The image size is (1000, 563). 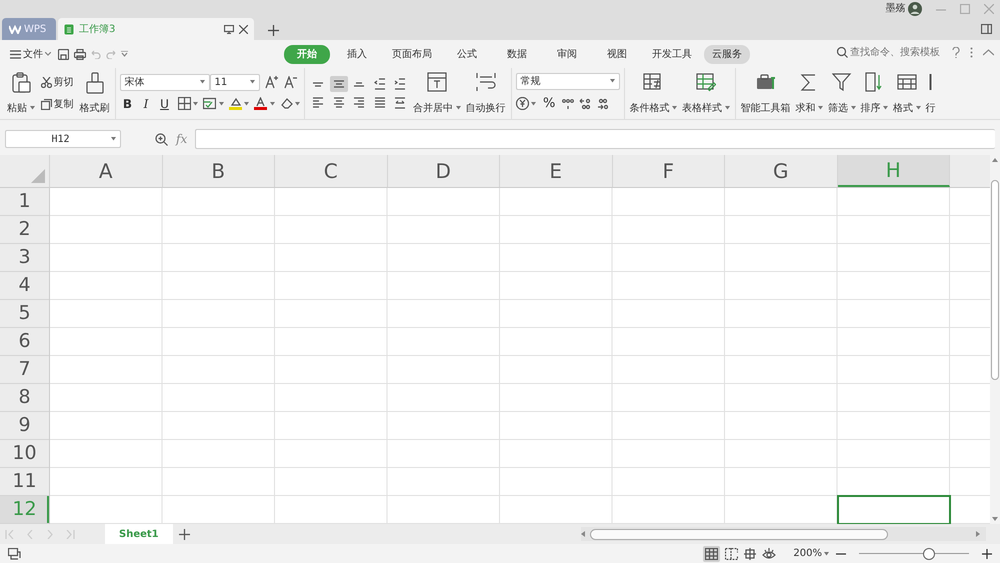 I want to click on print-icon, so click(x=80, y=54).